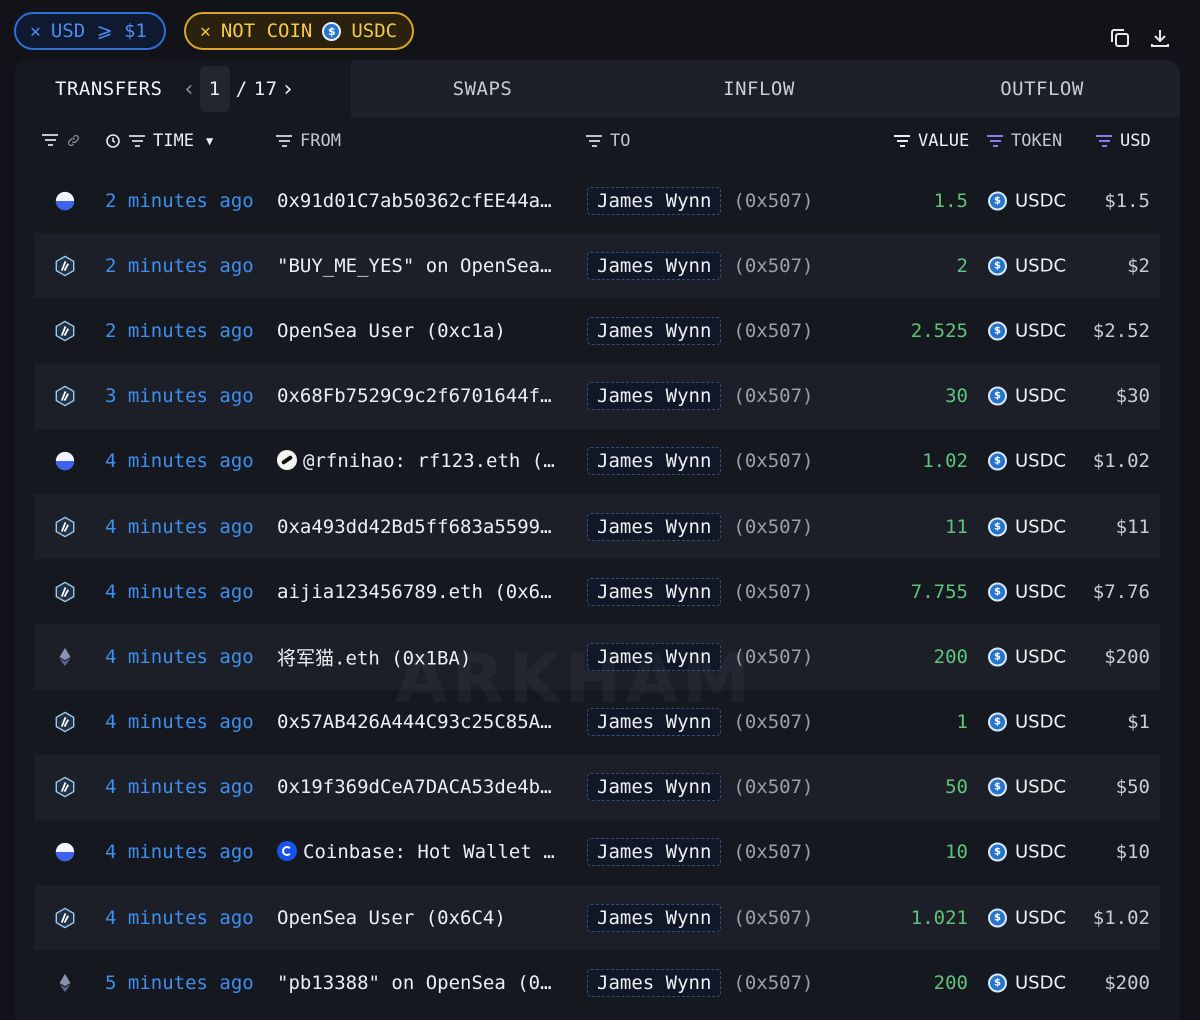 Image resolution: width=1200 pixels, height=1020 pixels. I want to click on page-current: 1, so click(214, 89).